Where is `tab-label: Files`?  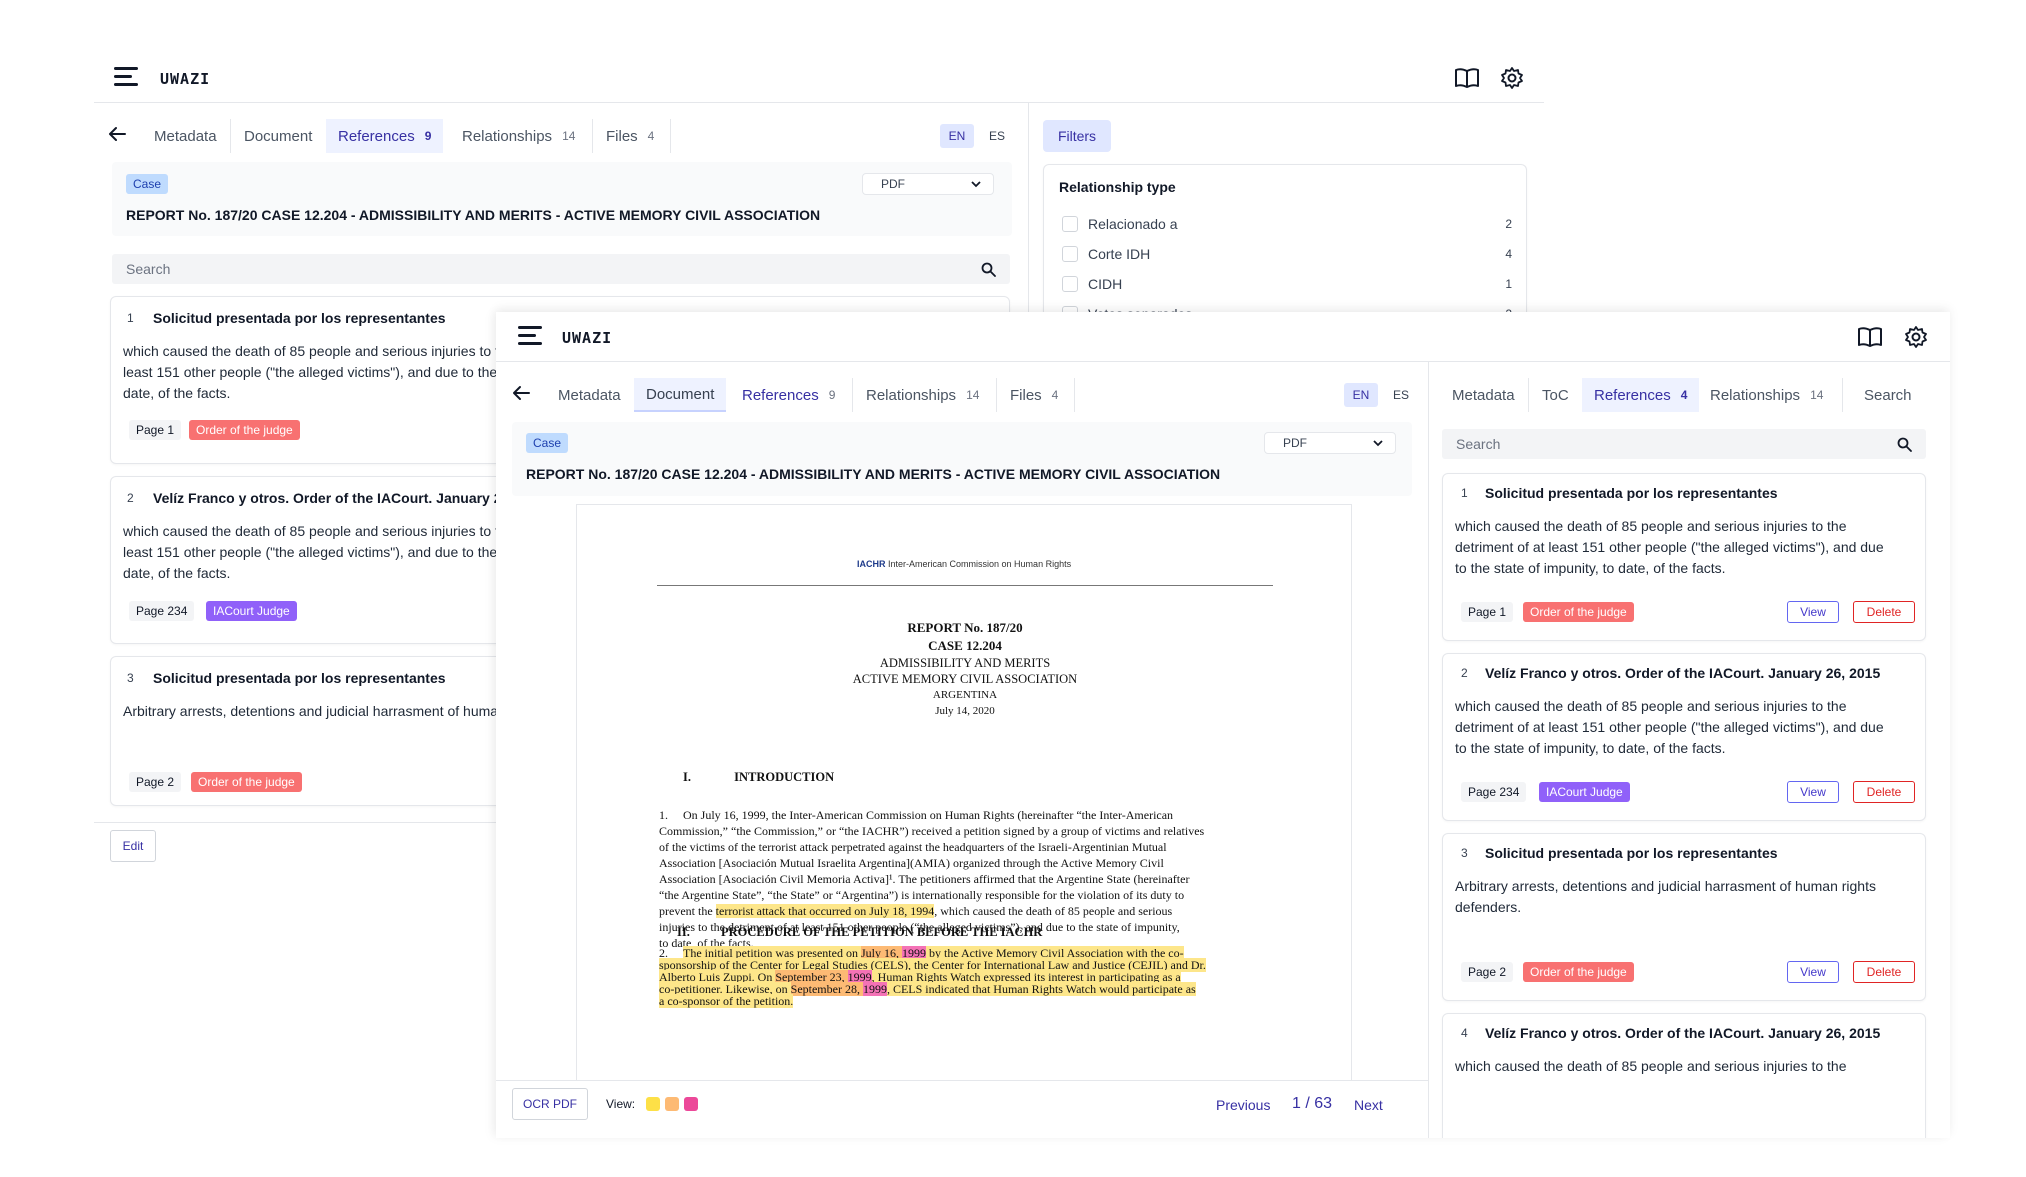
tab-label: Files is located at coordinates (1026, 395).